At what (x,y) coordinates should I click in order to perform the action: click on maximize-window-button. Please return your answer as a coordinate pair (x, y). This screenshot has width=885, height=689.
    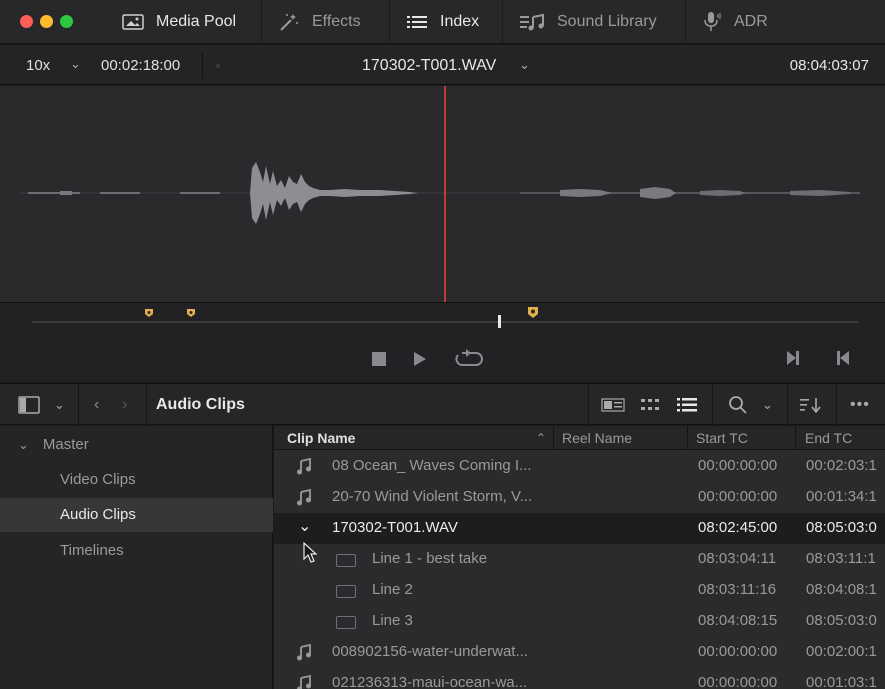
    Looking at the image, I should click on (66, 21).